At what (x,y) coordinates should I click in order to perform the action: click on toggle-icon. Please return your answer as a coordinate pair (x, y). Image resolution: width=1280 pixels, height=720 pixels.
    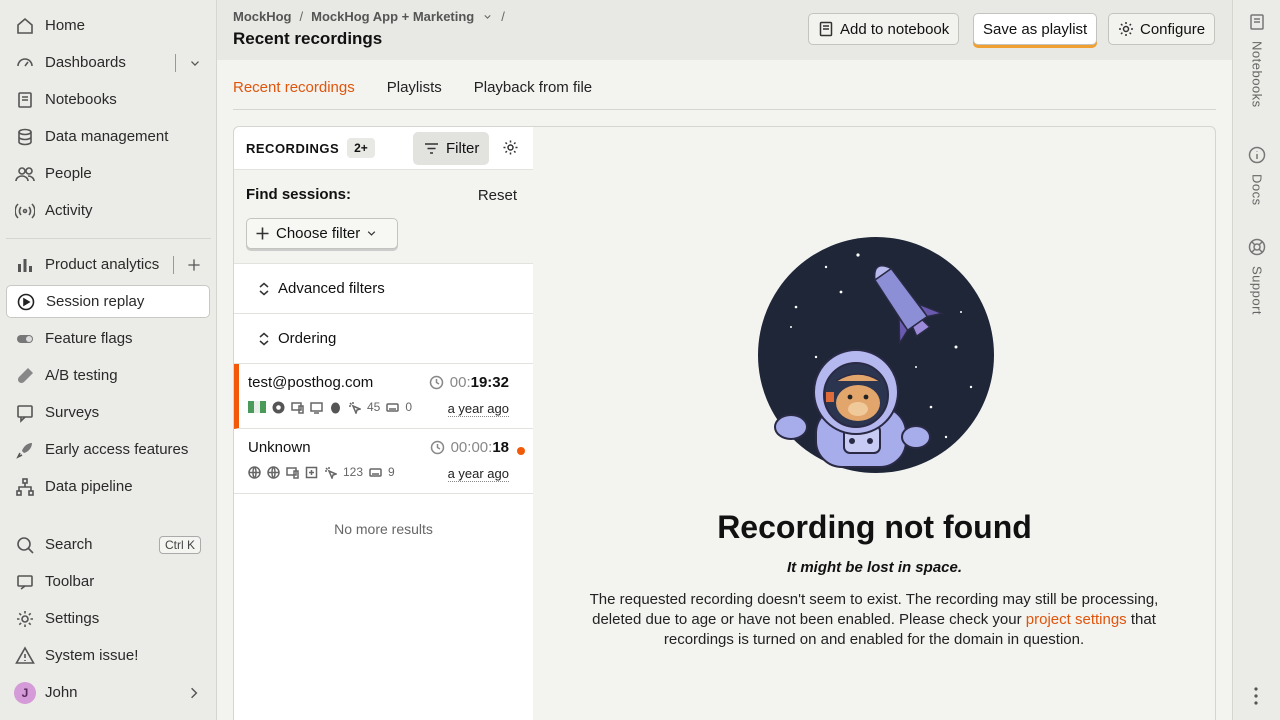
    Looking at the image, I should click on (25, 339).